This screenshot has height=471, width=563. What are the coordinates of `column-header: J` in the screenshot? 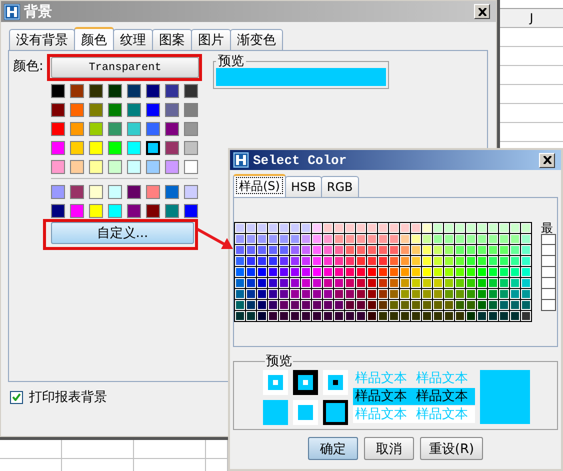 It's located at (532, 18).